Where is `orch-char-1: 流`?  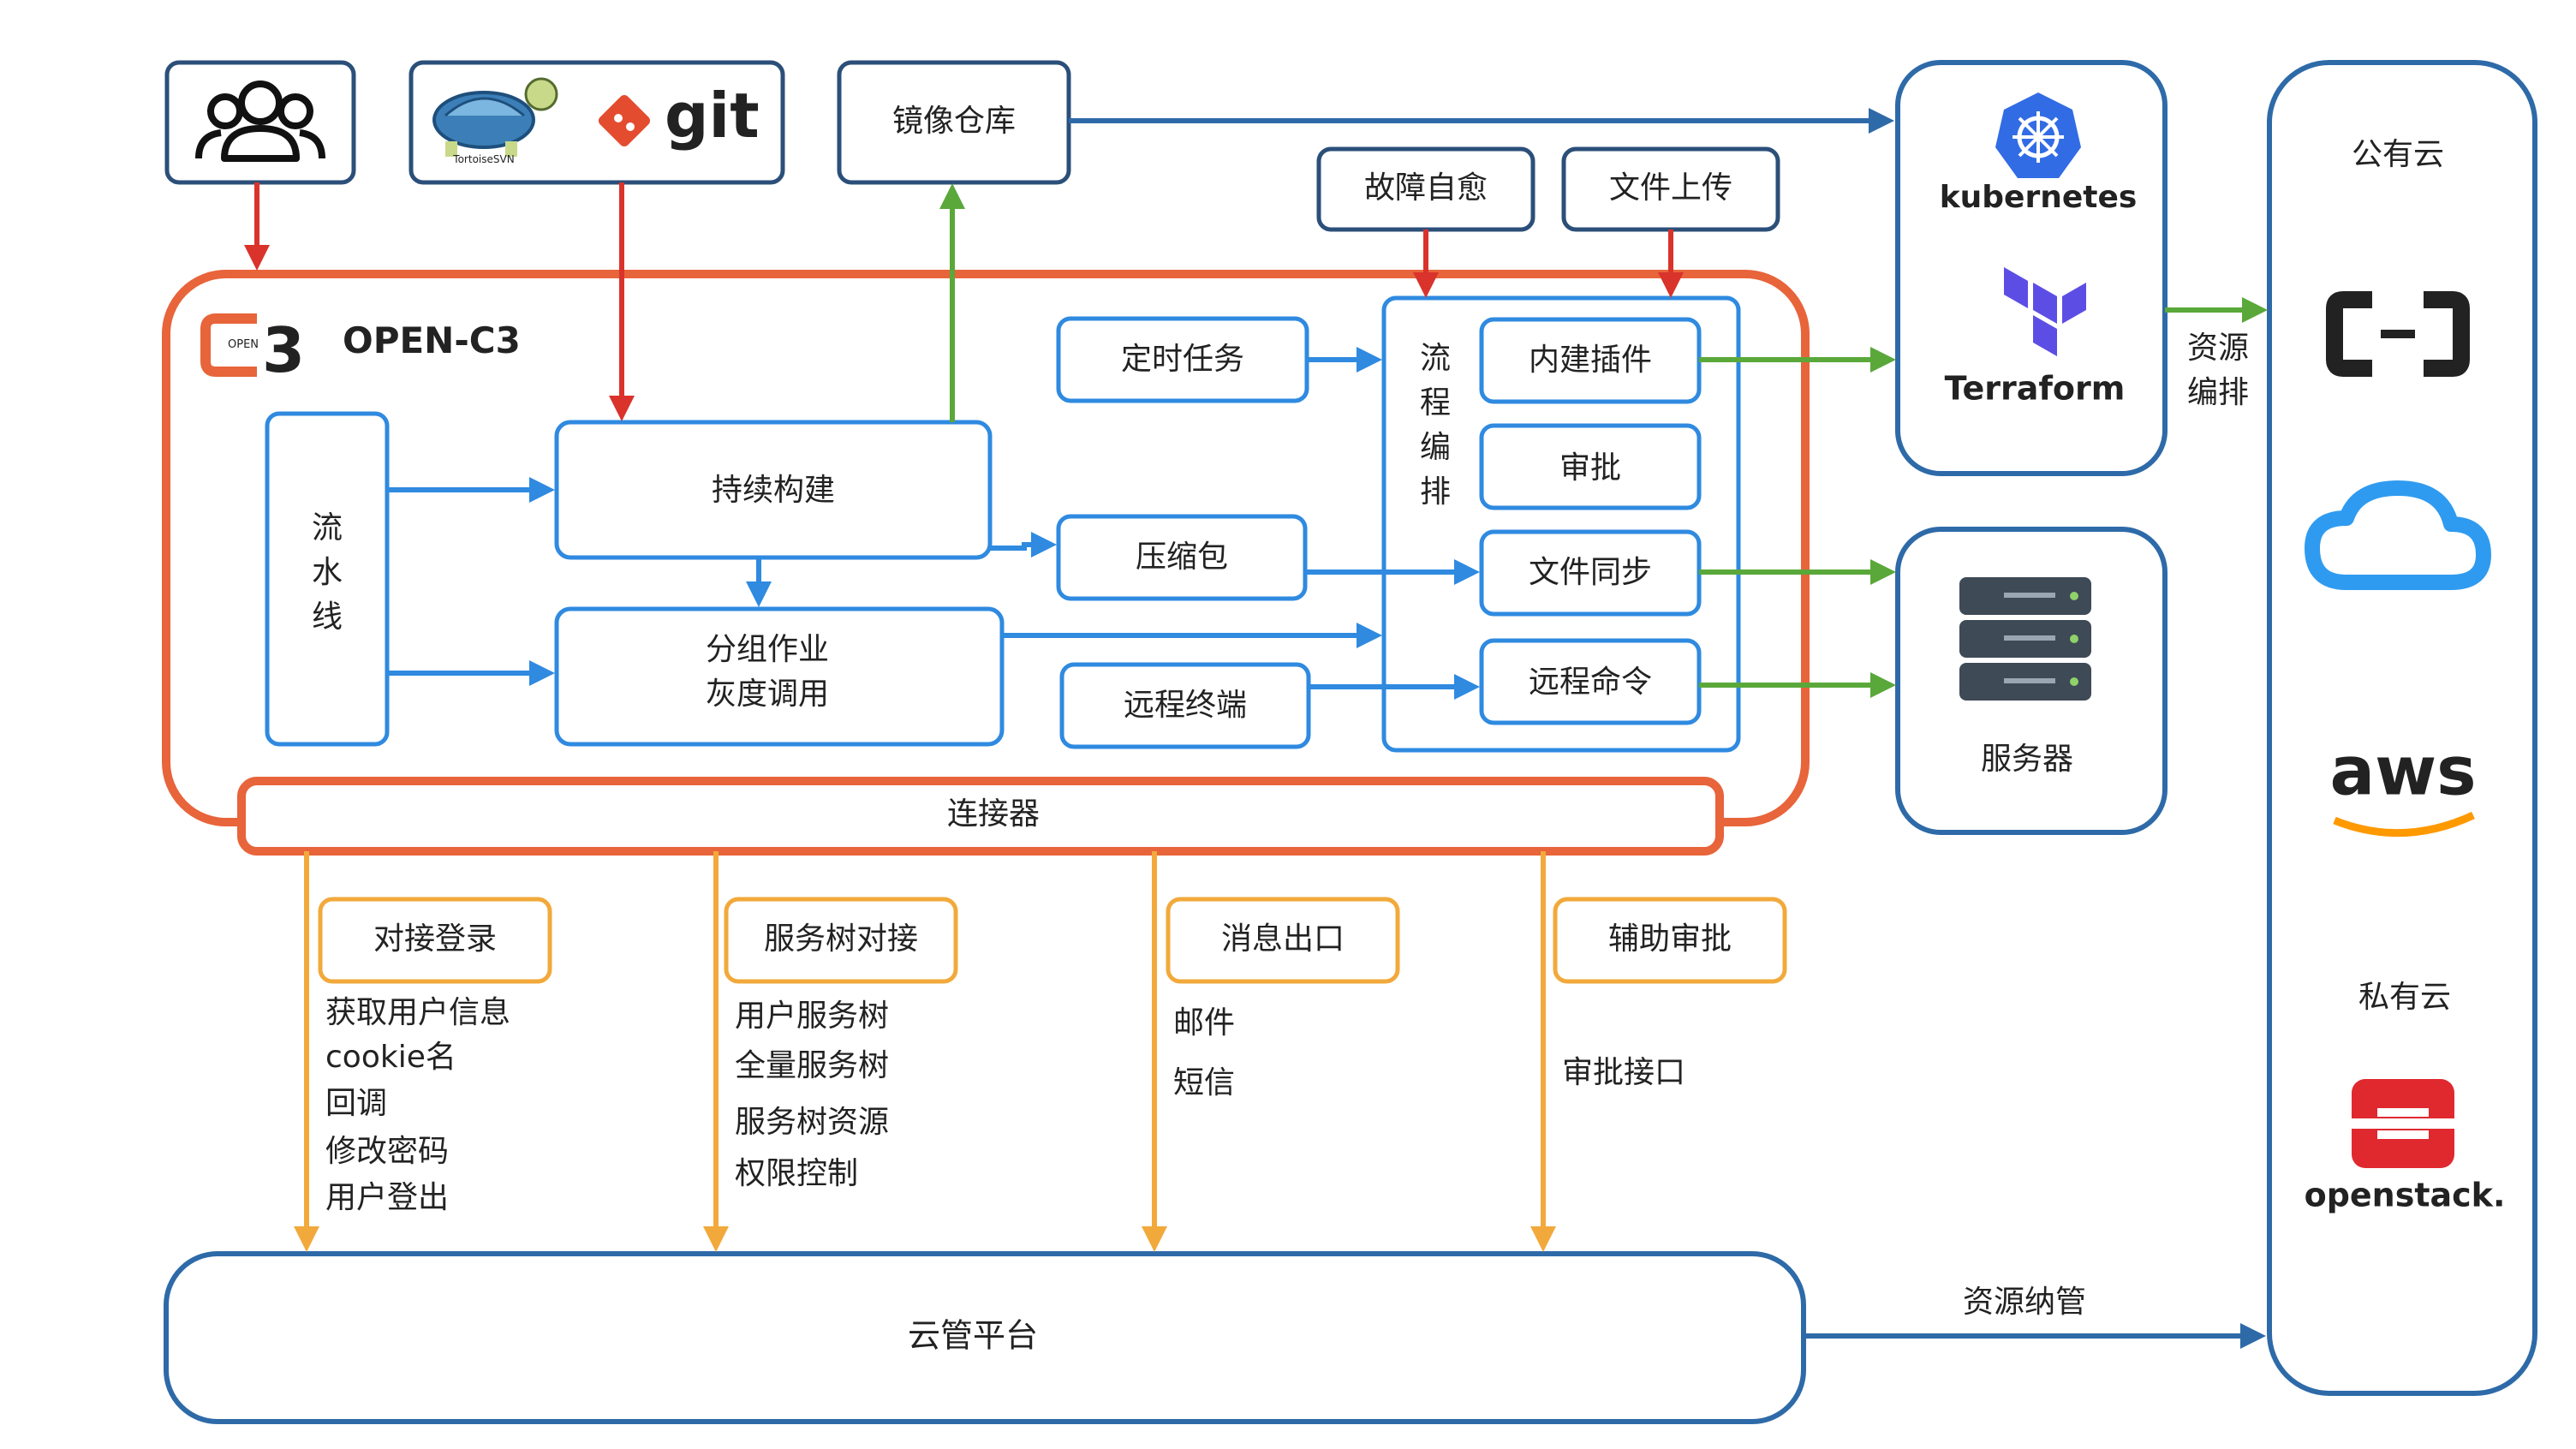 orch-char-1: 流 is located at coordinates (1435, 358).